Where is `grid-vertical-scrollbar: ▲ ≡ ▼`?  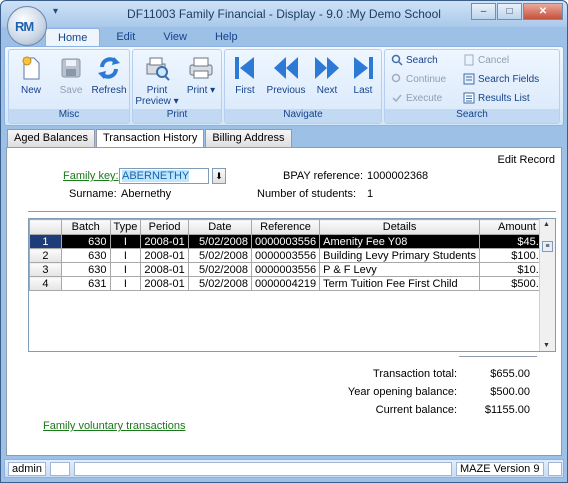 grid-vertical-scrollbar: ▲ ≡ ▼ is located at coordinates (547, 285).